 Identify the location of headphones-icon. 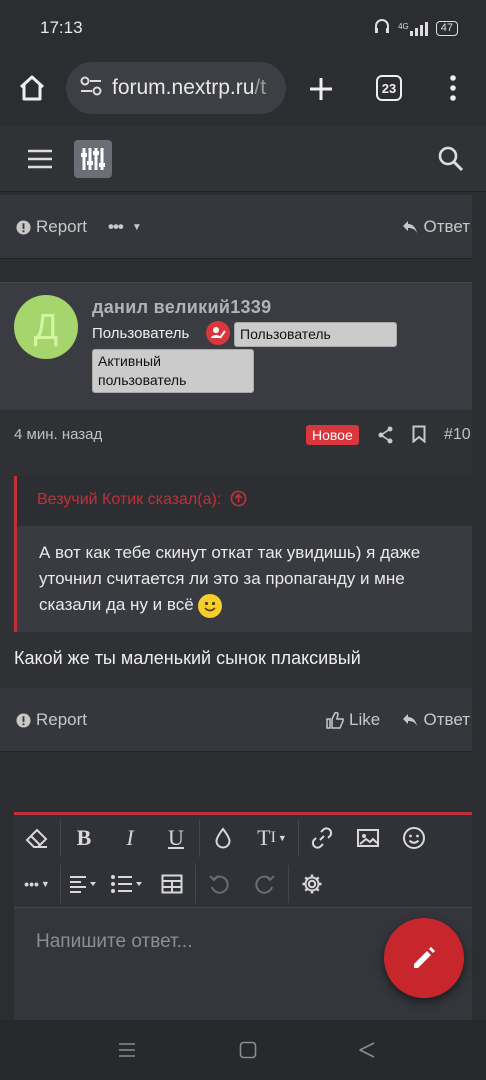
(382, 28).